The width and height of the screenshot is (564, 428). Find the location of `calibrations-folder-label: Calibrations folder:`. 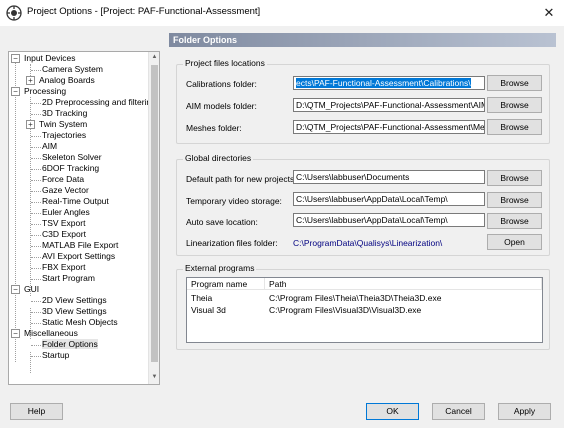

calibrations-folder-label: Calibrations folder: is located at coordinates (221, 84).